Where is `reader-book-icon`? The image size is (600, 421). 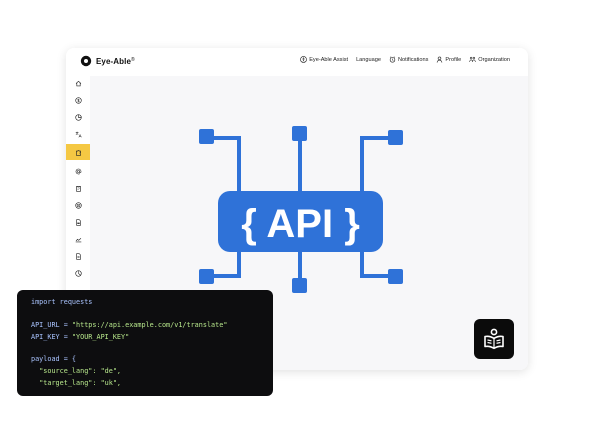 reader-book-icon is located at coordinates (494, 339).